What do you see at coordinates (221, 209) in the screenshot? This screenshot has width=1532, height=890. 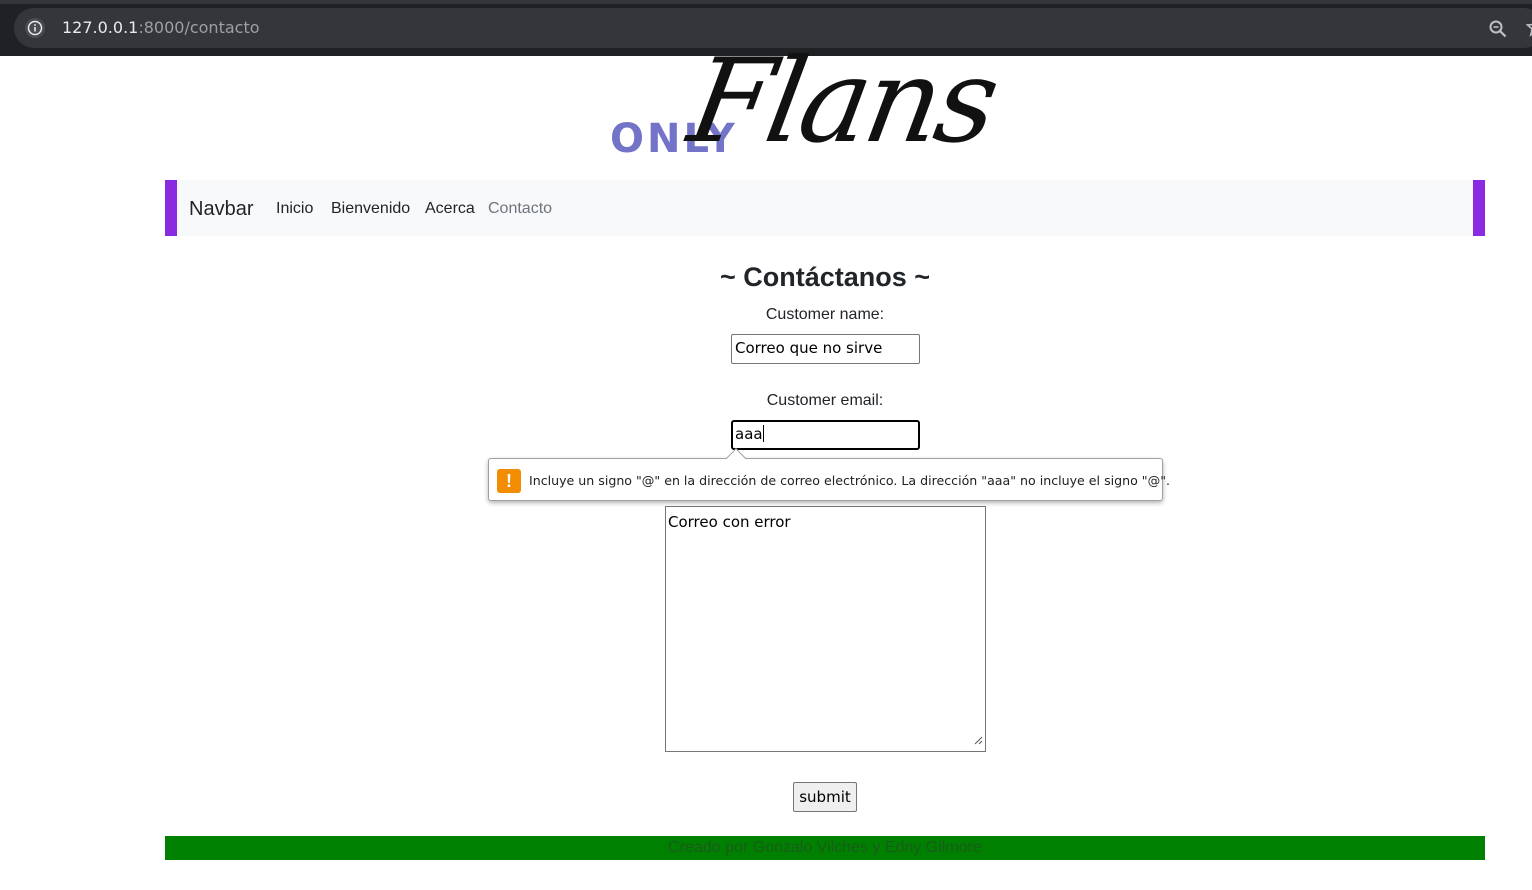 I see `navbar-brand: Navbar` at bounding box center [221, 209].